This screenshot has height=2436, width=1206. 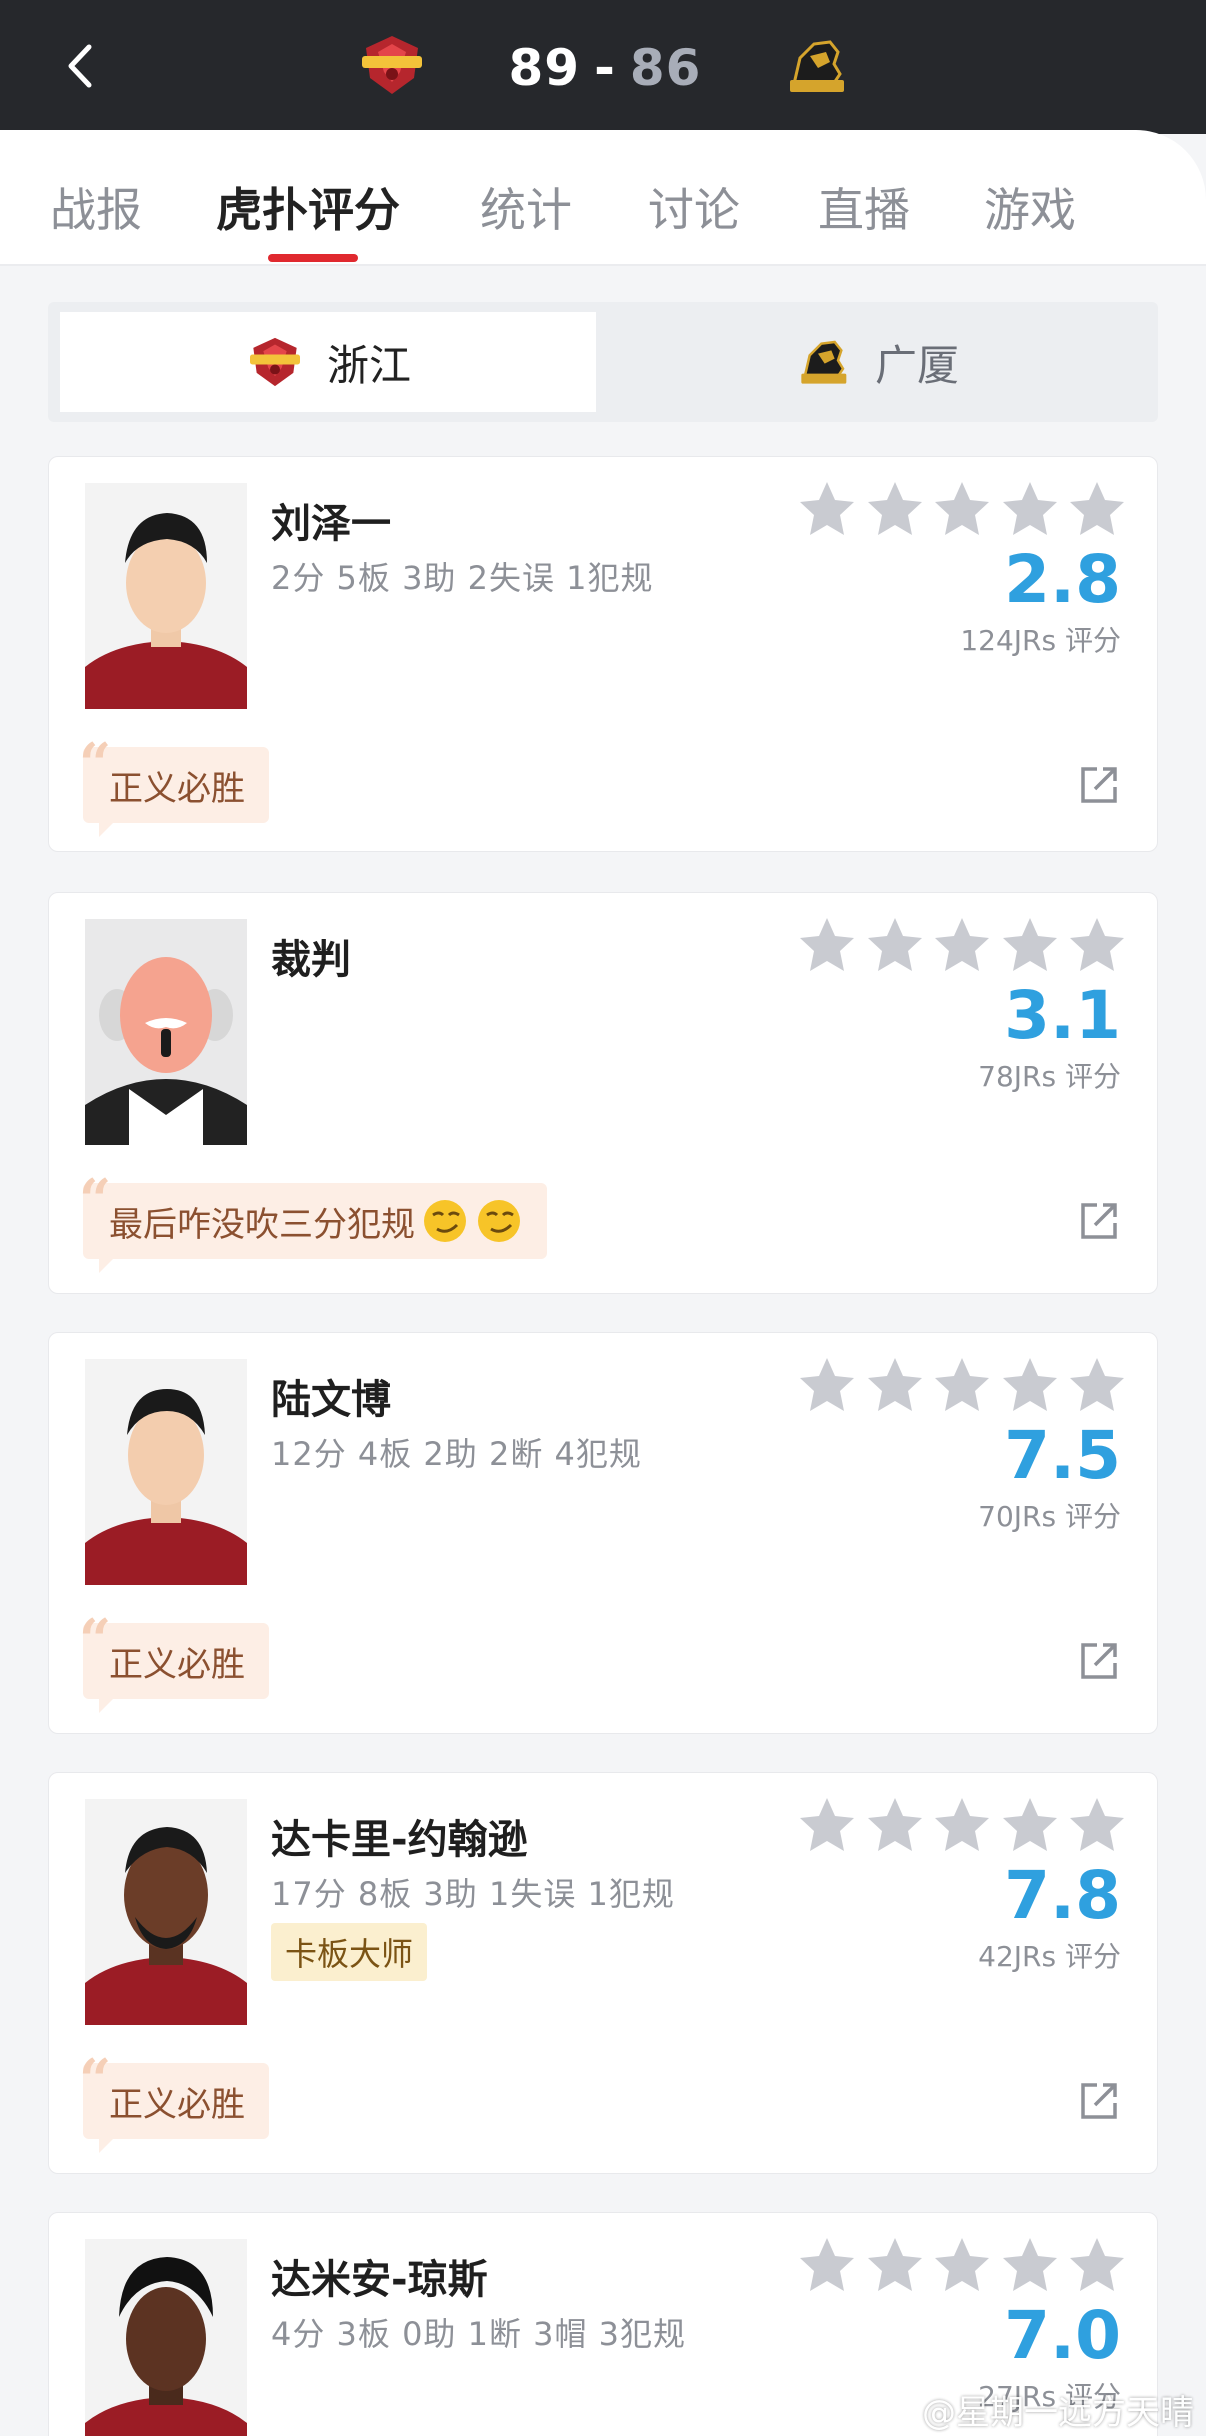 I want to click on rating-count: 78JRs 评分, so click(x=1049, y=1076).